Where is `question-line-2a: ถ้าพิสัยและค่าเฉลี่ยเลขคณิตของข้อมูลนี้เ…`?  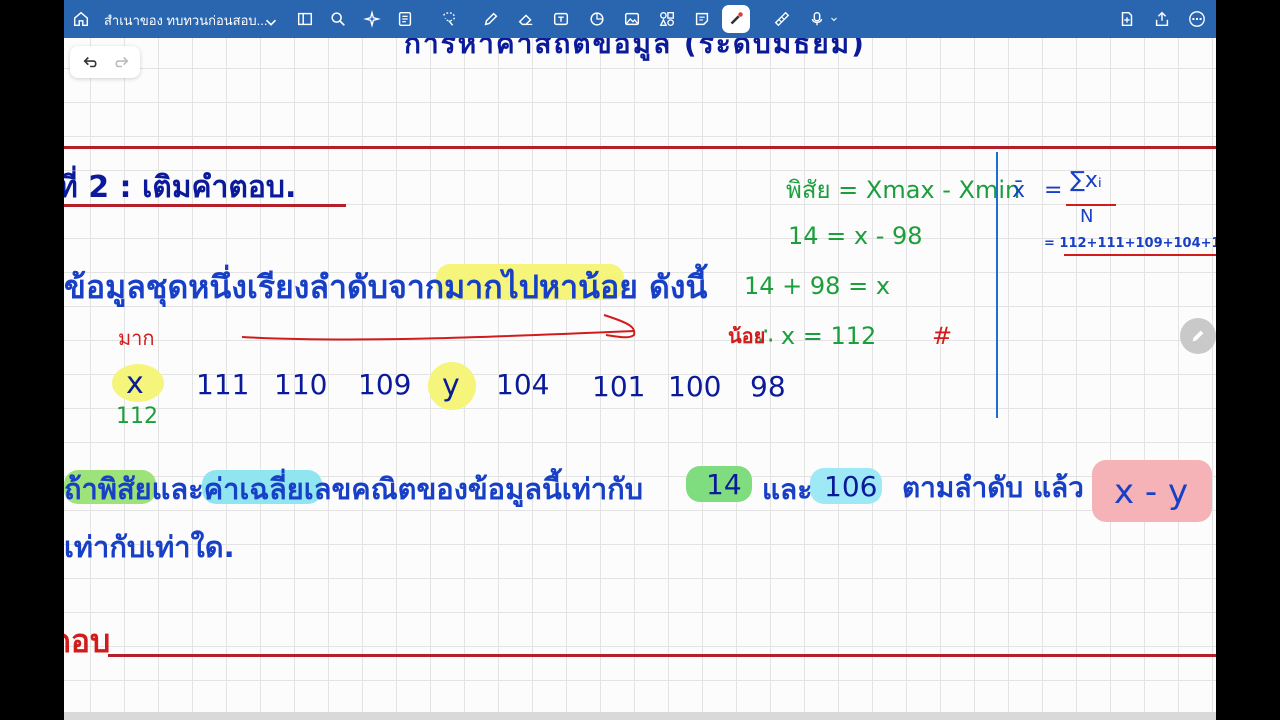 question-line-2a: ถ้าพิสัยและค่าเฉลี่ยเลขคณิตของข้อมูลนี้เ… is located at coordinates (354, 489).